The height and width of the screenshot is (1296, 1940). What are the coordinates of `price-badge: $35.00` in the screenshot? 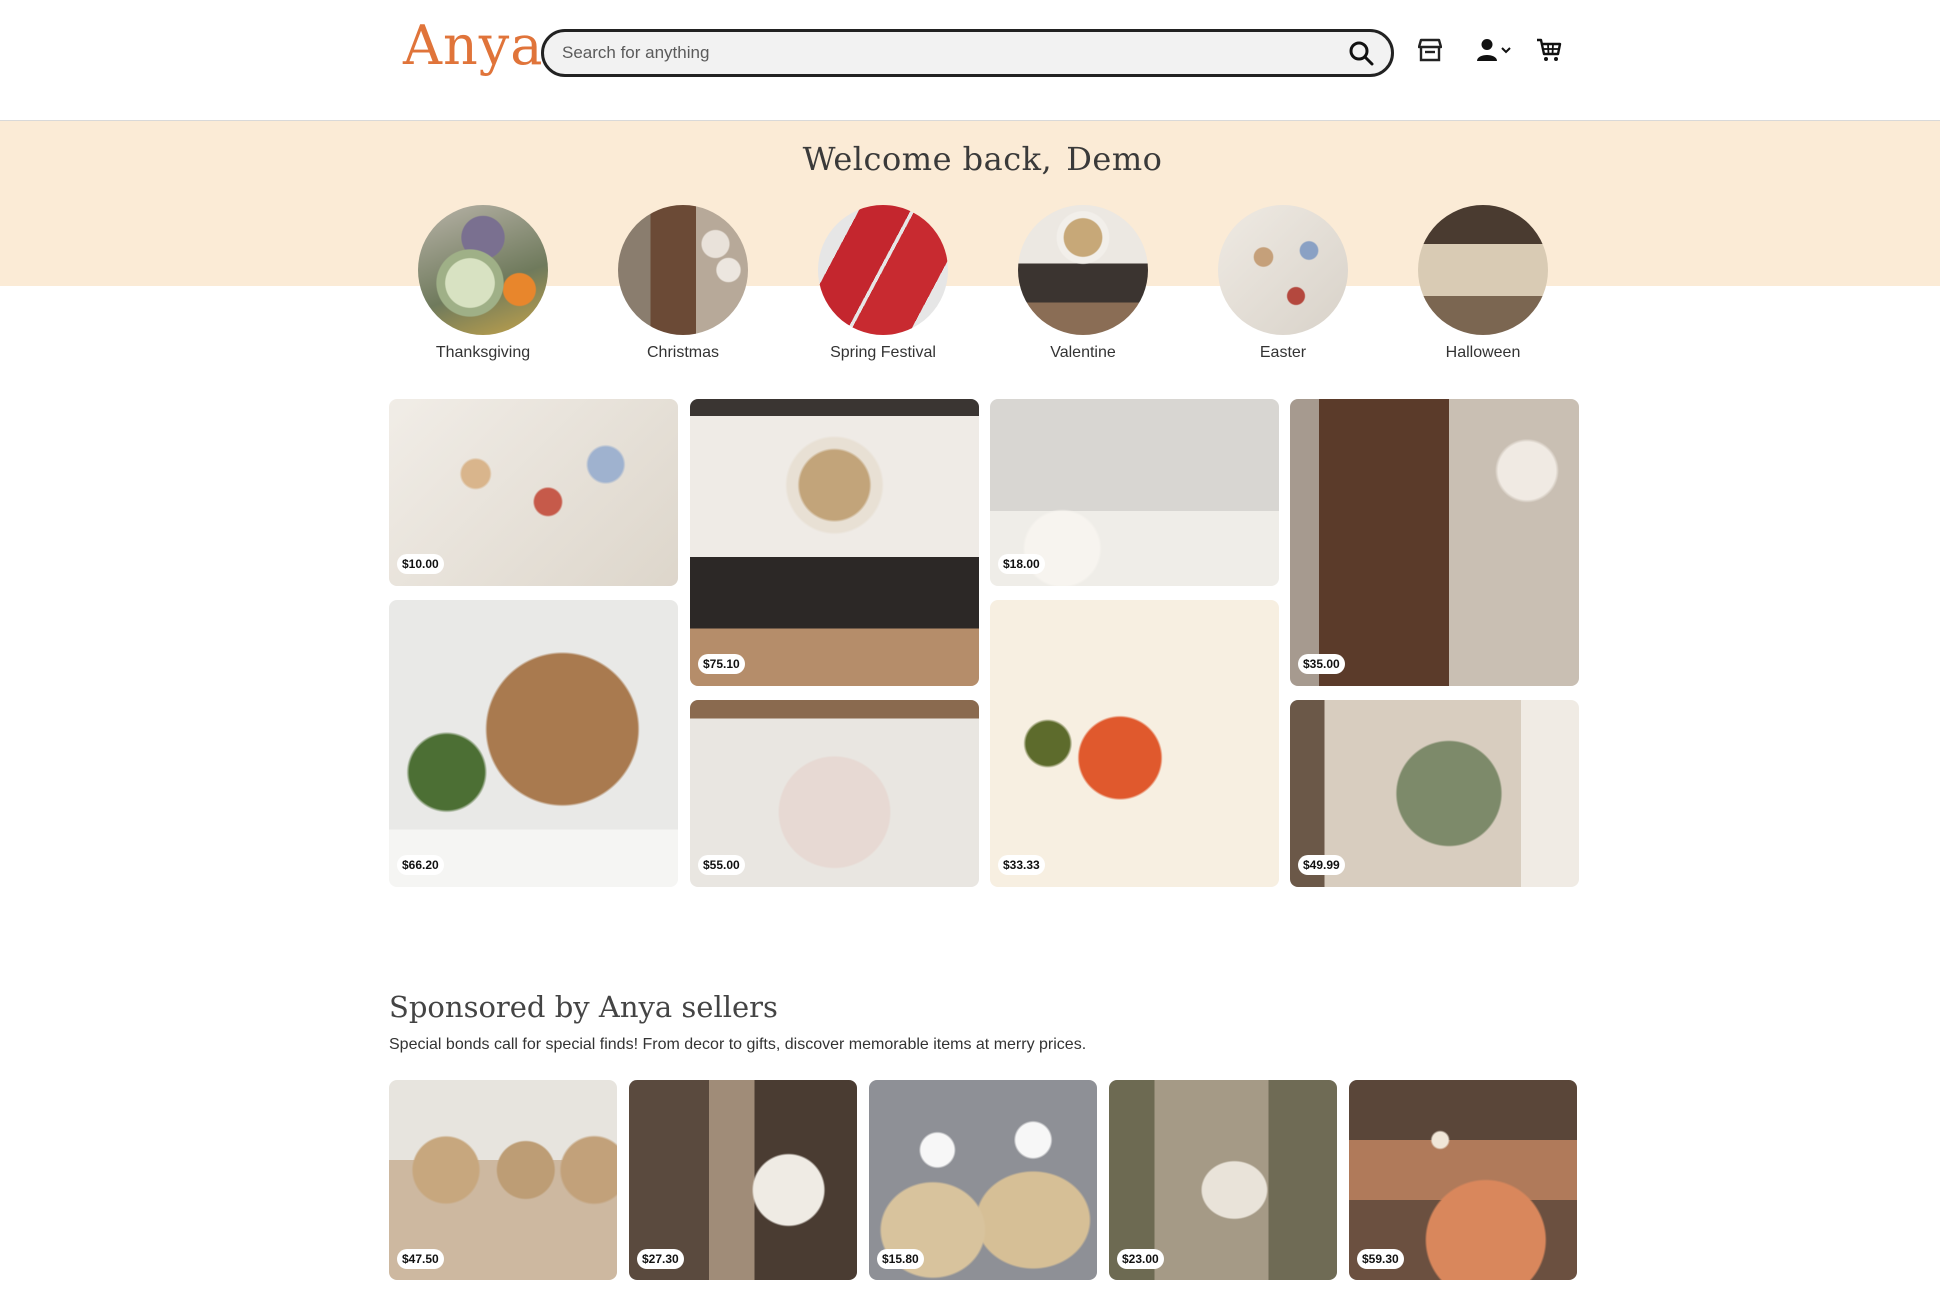 It's located at (1321, 664).